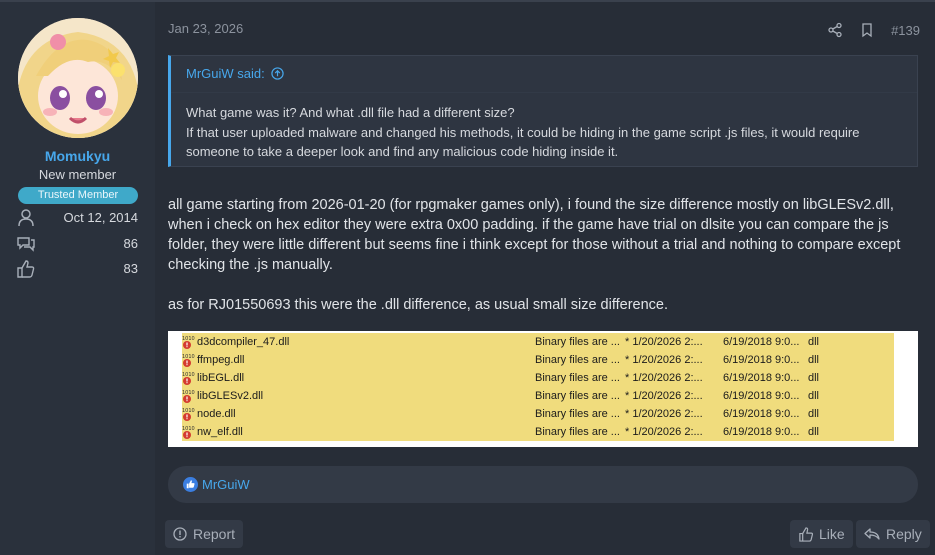  I want to click on messages-count: 86, so click(130, 243).